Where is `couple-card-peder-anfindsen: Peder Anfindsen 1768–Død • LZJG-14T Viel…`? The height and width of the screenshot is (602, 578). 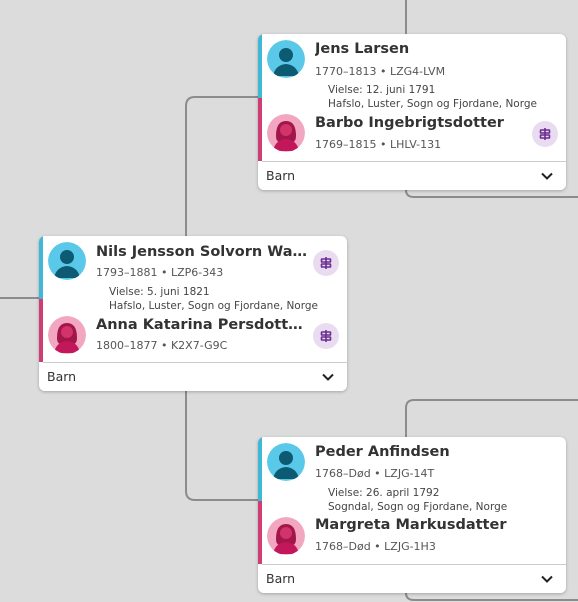 couple-card-peder-anfindsen: Peder Anfindsen 1768–Død • LZJG-14T Viel… is located at coordinates (412, 515).